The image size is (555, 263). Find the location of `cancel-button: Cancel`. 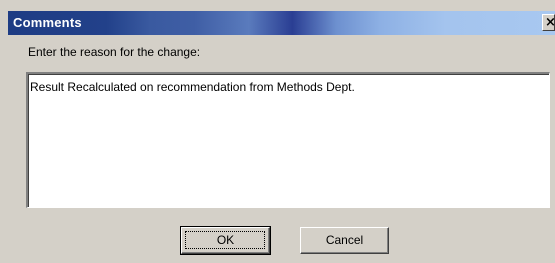

cancel-button: Cancel is located at coordinates (344, 240).